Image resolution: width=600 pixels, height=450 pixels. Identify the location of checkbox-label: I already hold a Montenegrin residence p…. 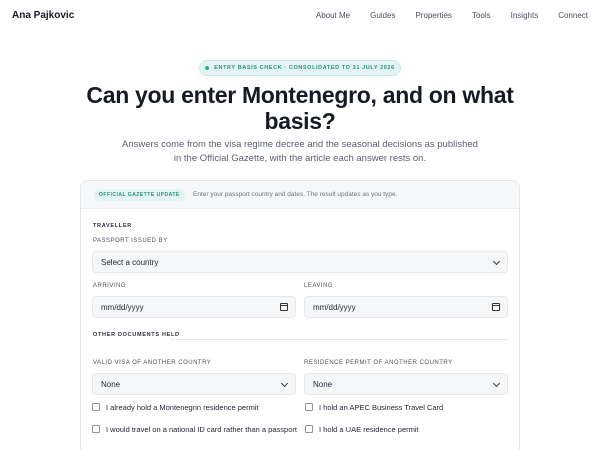
(182, 407).